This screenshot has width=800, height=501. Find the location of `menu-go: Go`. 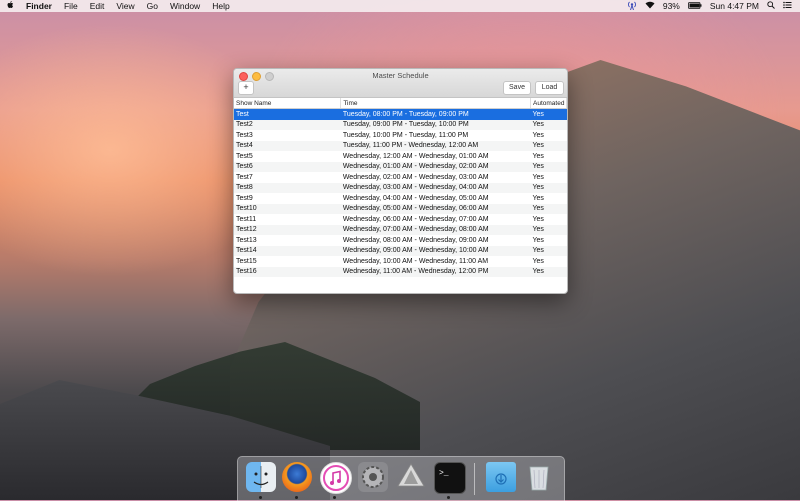

menu-go: Go is located at coordinates (152, 6).